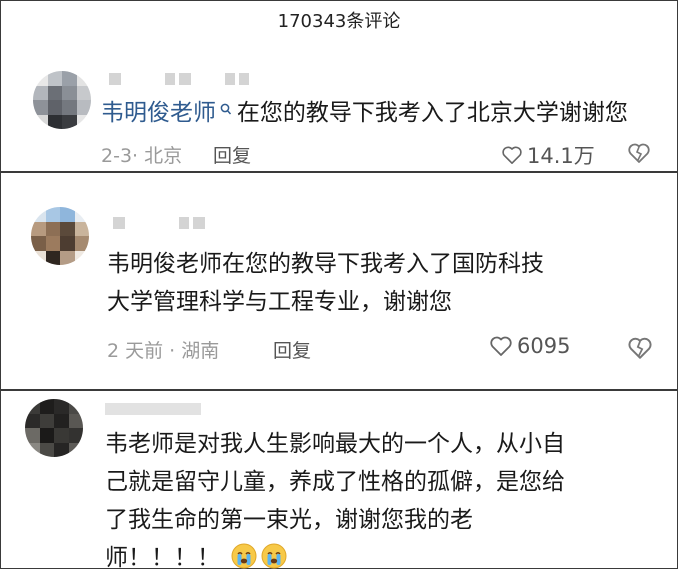  I want to click on comment-text: 韦明俊老师在您的教导下我考入了国防科技 大学管理科学与工程专业，谢谢您, so click(325, 283).